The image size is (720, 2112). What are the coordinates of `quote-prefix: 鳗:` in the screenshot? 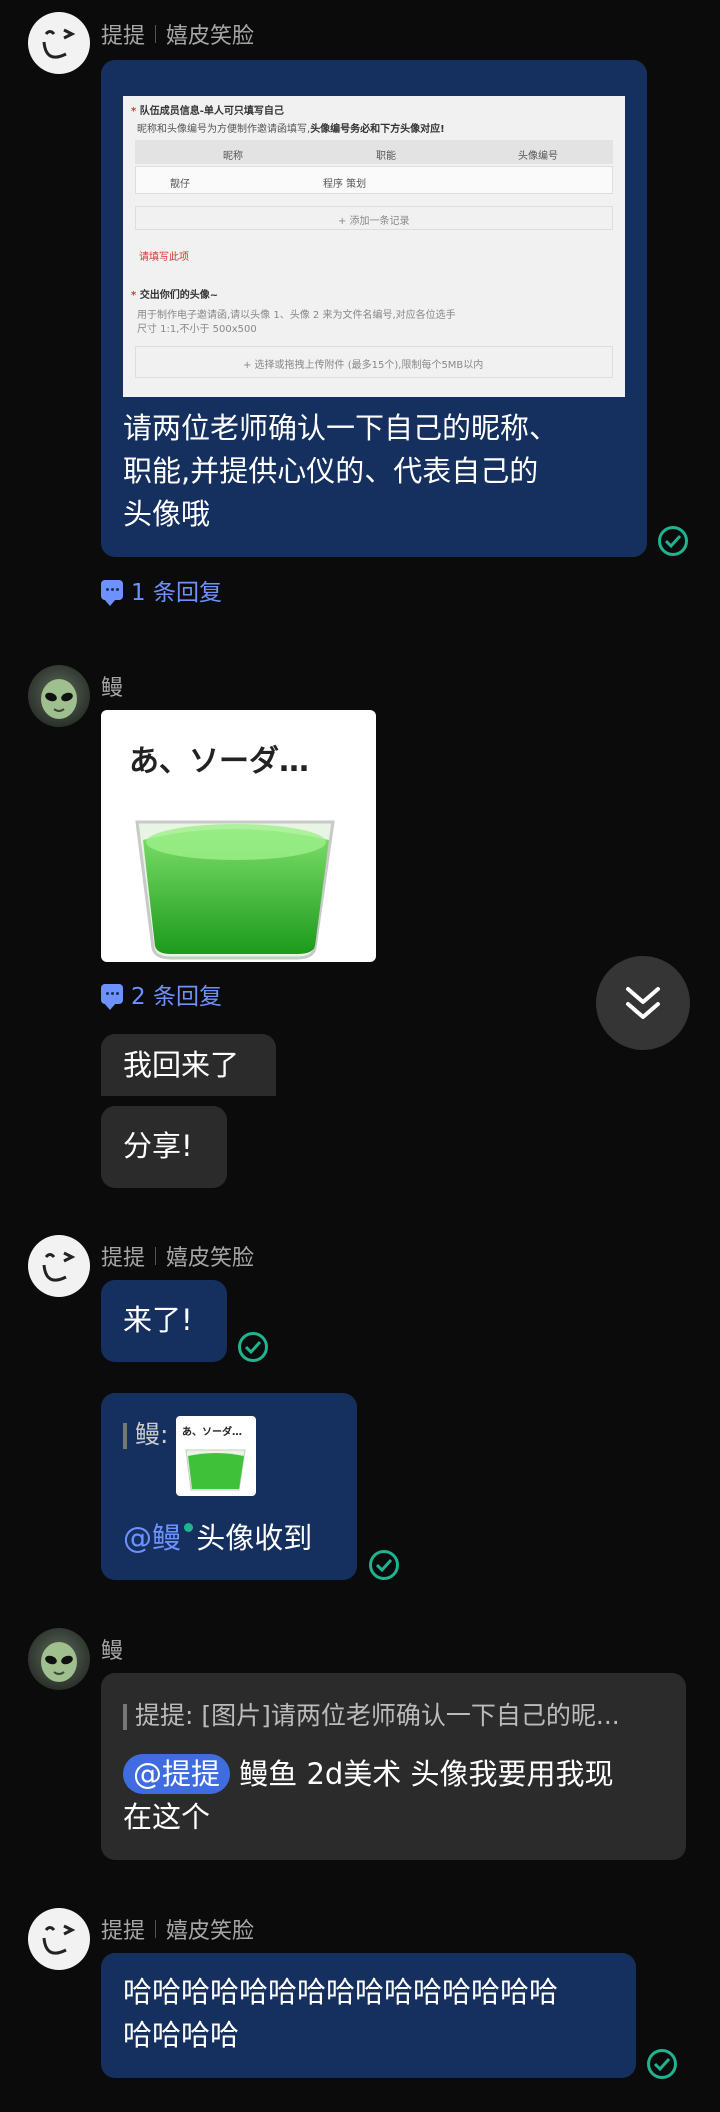 It's located at (145, 1433).